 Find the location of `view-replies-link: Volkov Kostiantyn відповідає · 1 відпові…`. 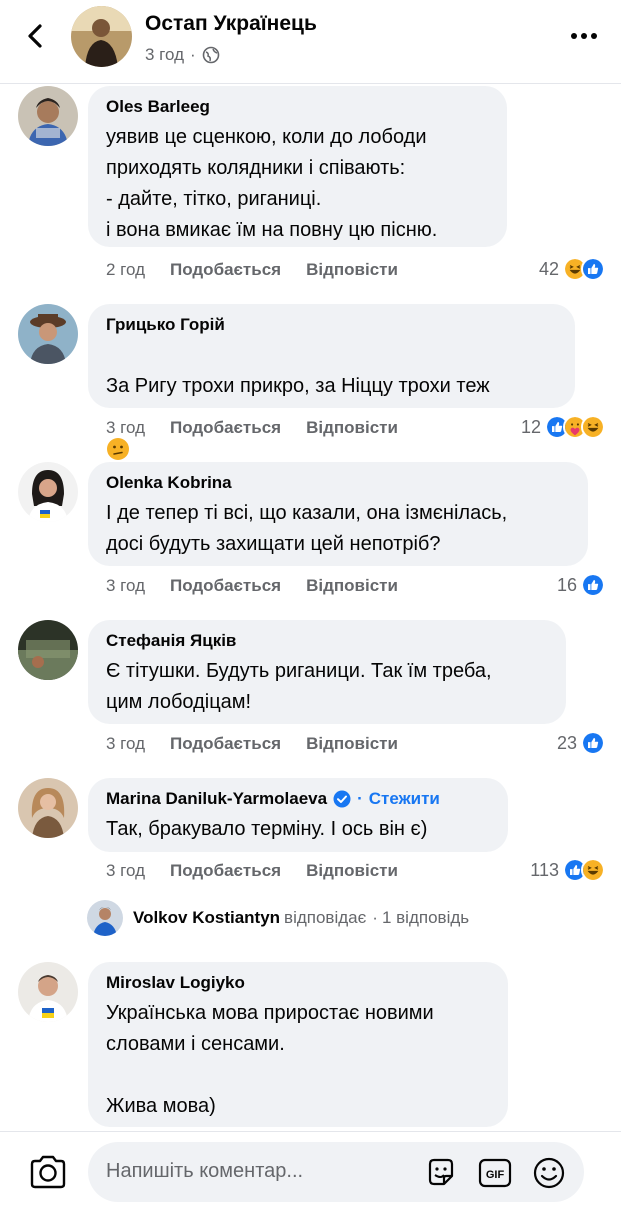

view-replies-link: Volkov Kostiantyn відповідає · 1 відпові… is located at coordinates (278, 918).